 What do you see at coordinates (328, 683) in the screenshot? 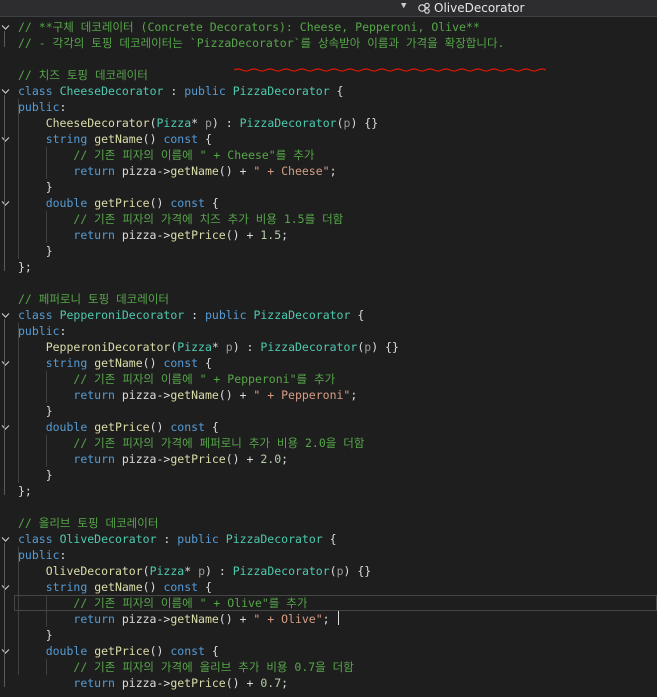
I see `code-line: return pizza->getPrice() + 0.7;` at bounding box center [328, 683].